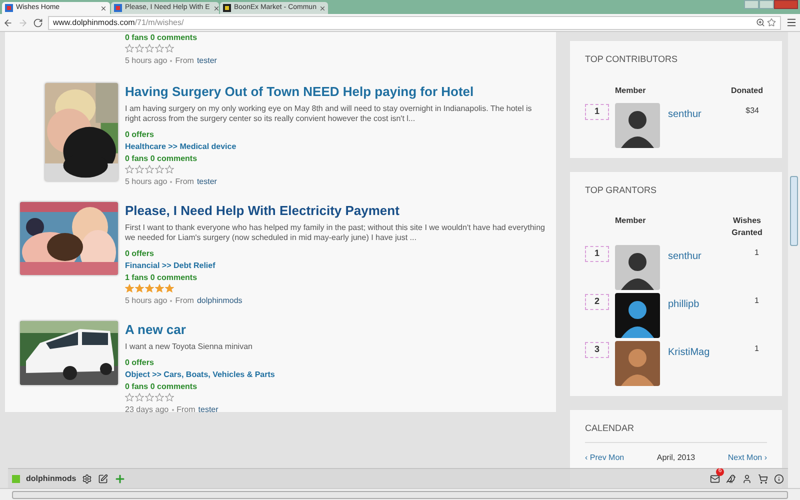 Image resolution: width=800 pixels, height=500 pixels. I want to click on cart-icon, so click(763, 479).